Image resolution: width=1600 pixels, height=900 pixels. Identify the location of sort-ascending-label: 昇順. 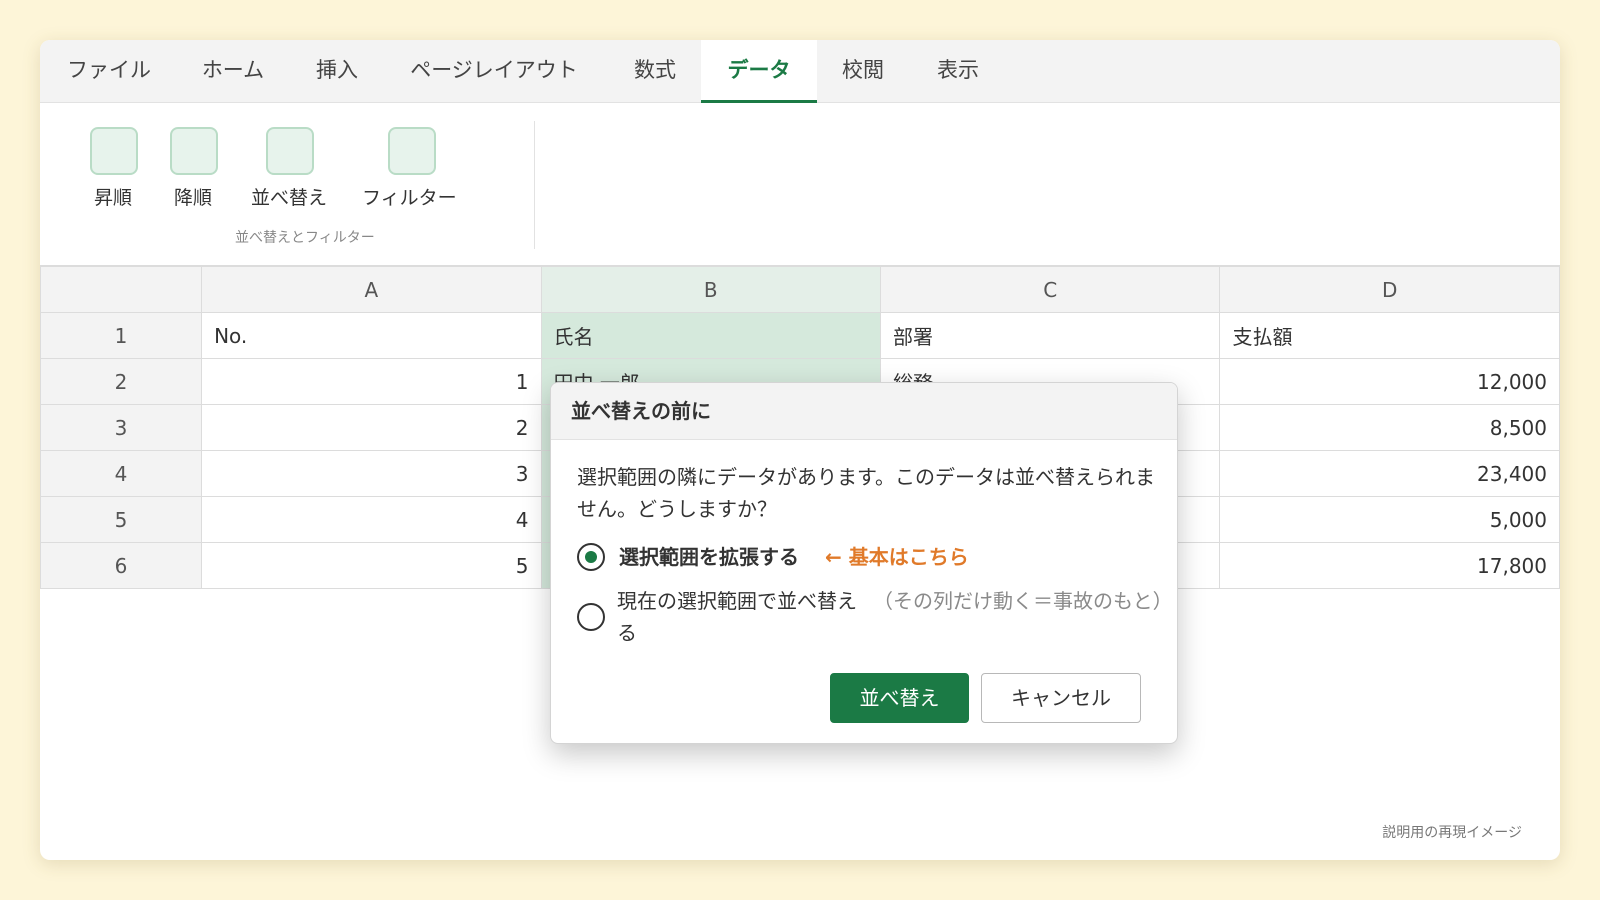
(113, 198).